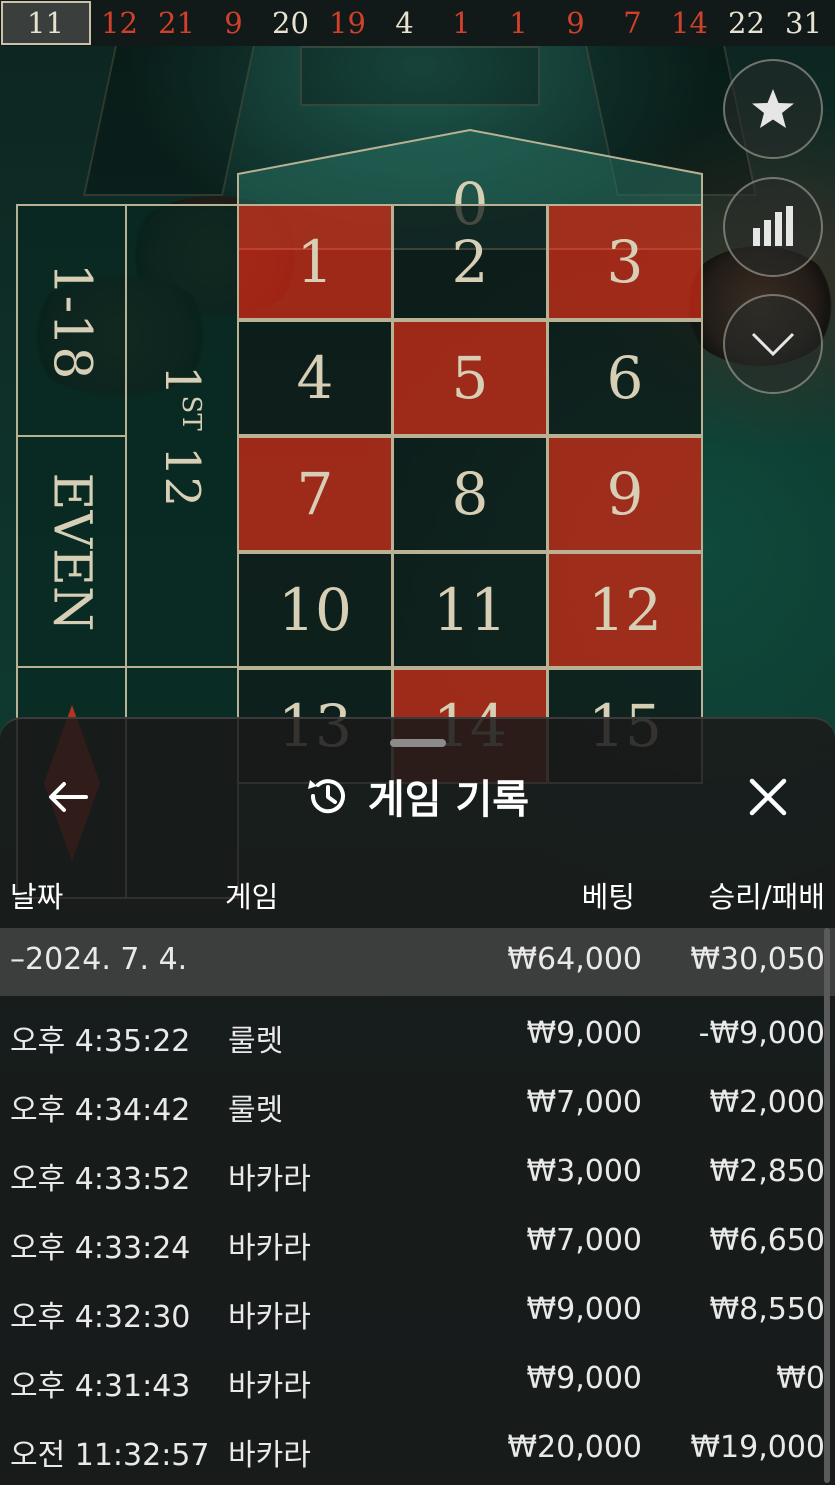  I want to click on bet-cell-even: EVEN, so click(71, 551).